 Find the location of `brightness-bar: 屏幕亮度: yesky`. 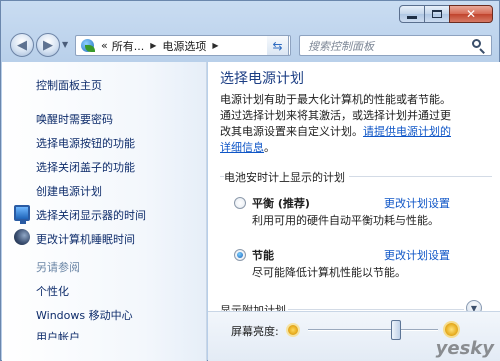

brightness-bar: 屏幕亮度: yesky is located at coordinates (354, 336).